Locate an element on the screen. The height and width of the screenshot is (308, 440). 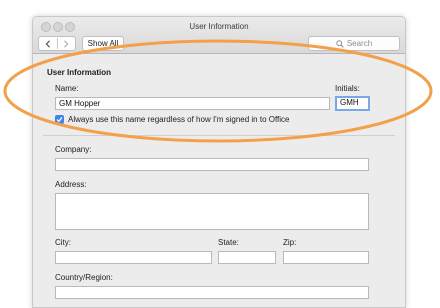
address-label: Address: is located at coordinates (71, 184).